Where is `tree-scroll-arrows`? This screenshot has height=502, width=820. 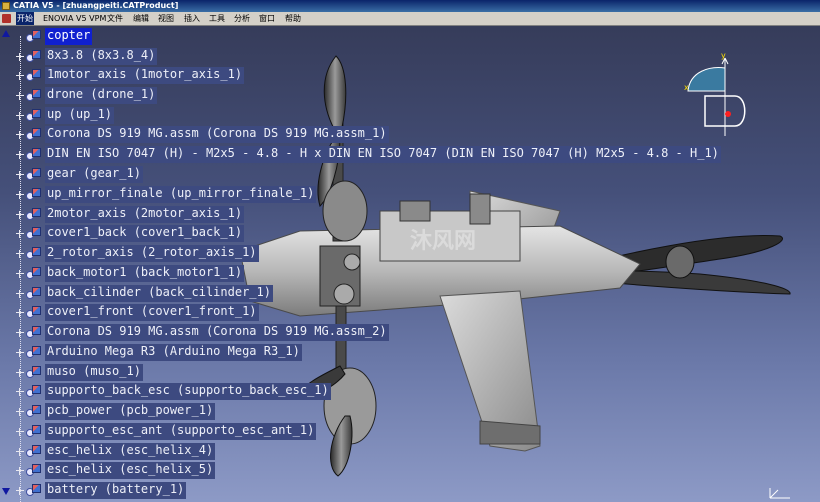
tree-scroll-arrows is located at coordinates (6, 264).